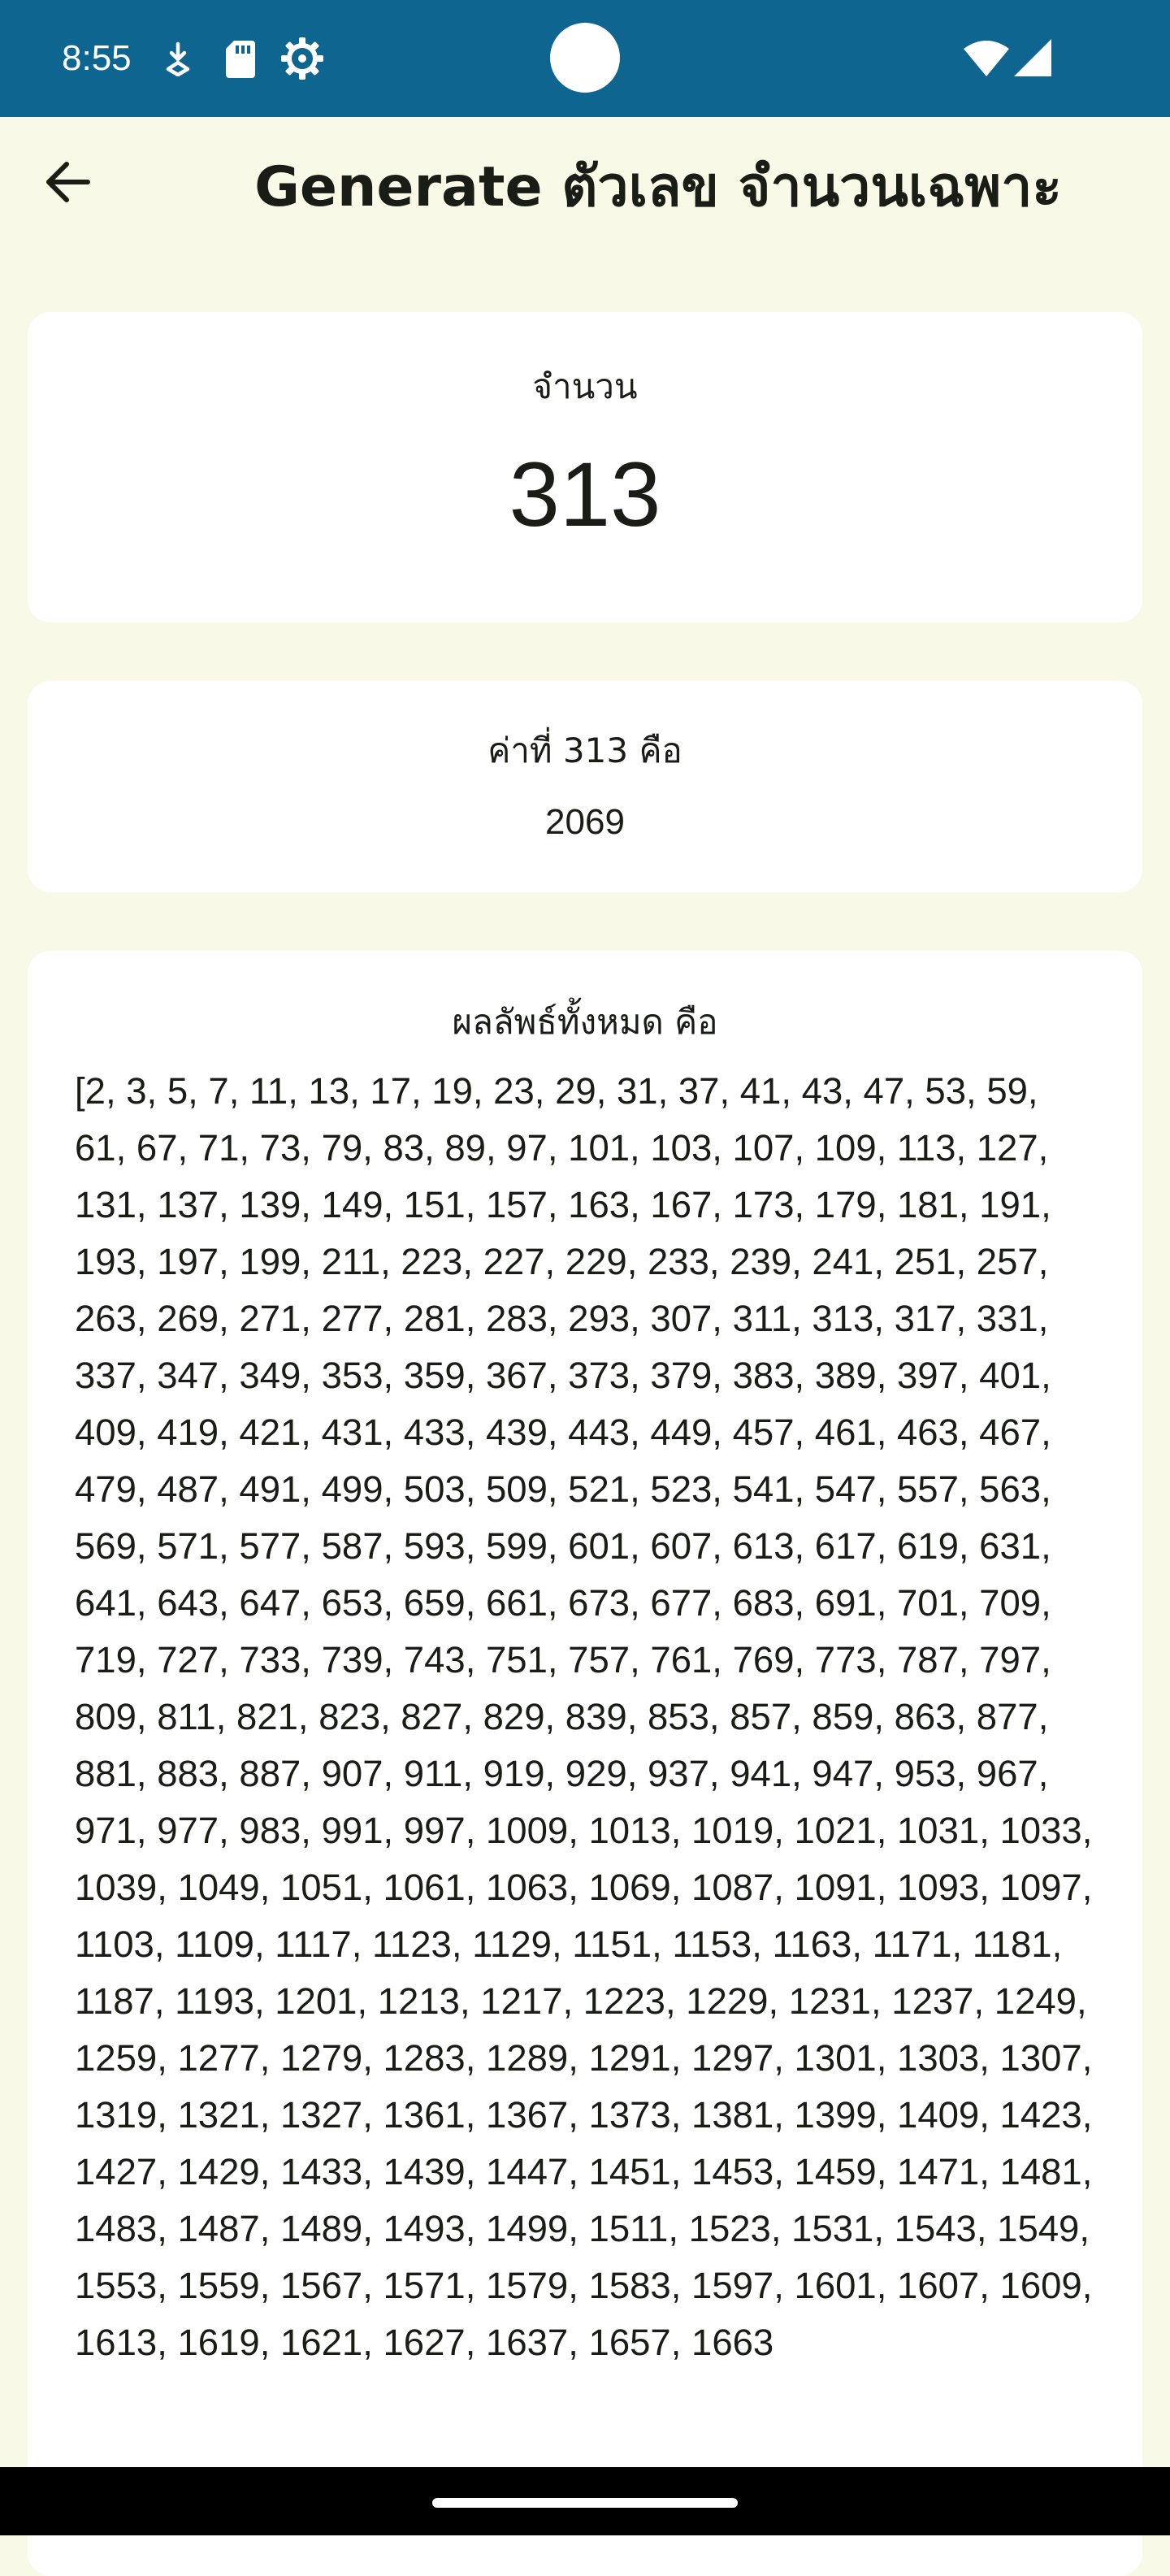 Image resolution: width=1170 pixels, height=2576 pixels. Describe the element at coordinates (240, 60) in the screenshot. I see `sd-card-icon` at that location.